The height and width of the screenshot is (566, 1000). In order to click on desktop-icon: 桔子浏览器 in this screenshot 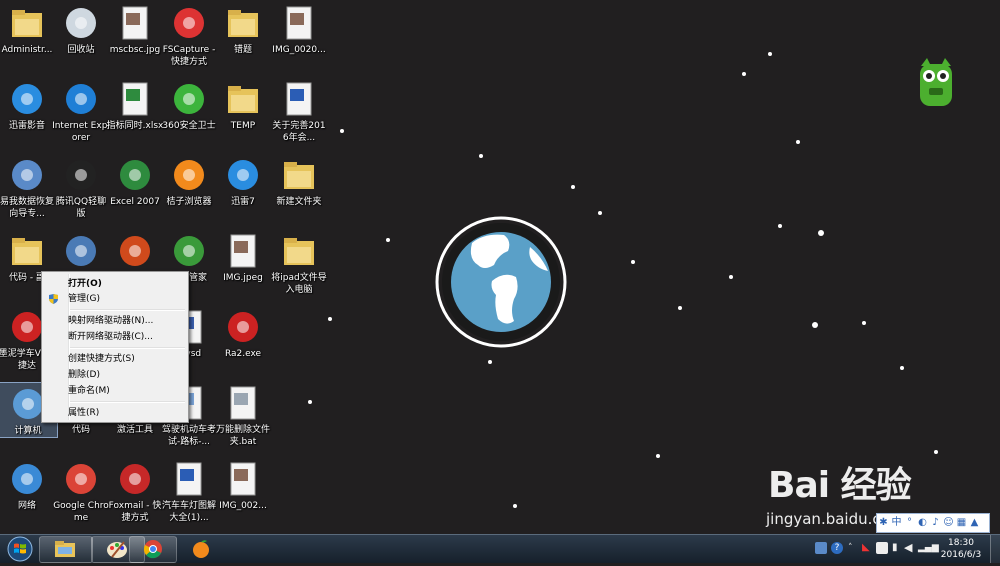, I will do `click(189, 181)`.